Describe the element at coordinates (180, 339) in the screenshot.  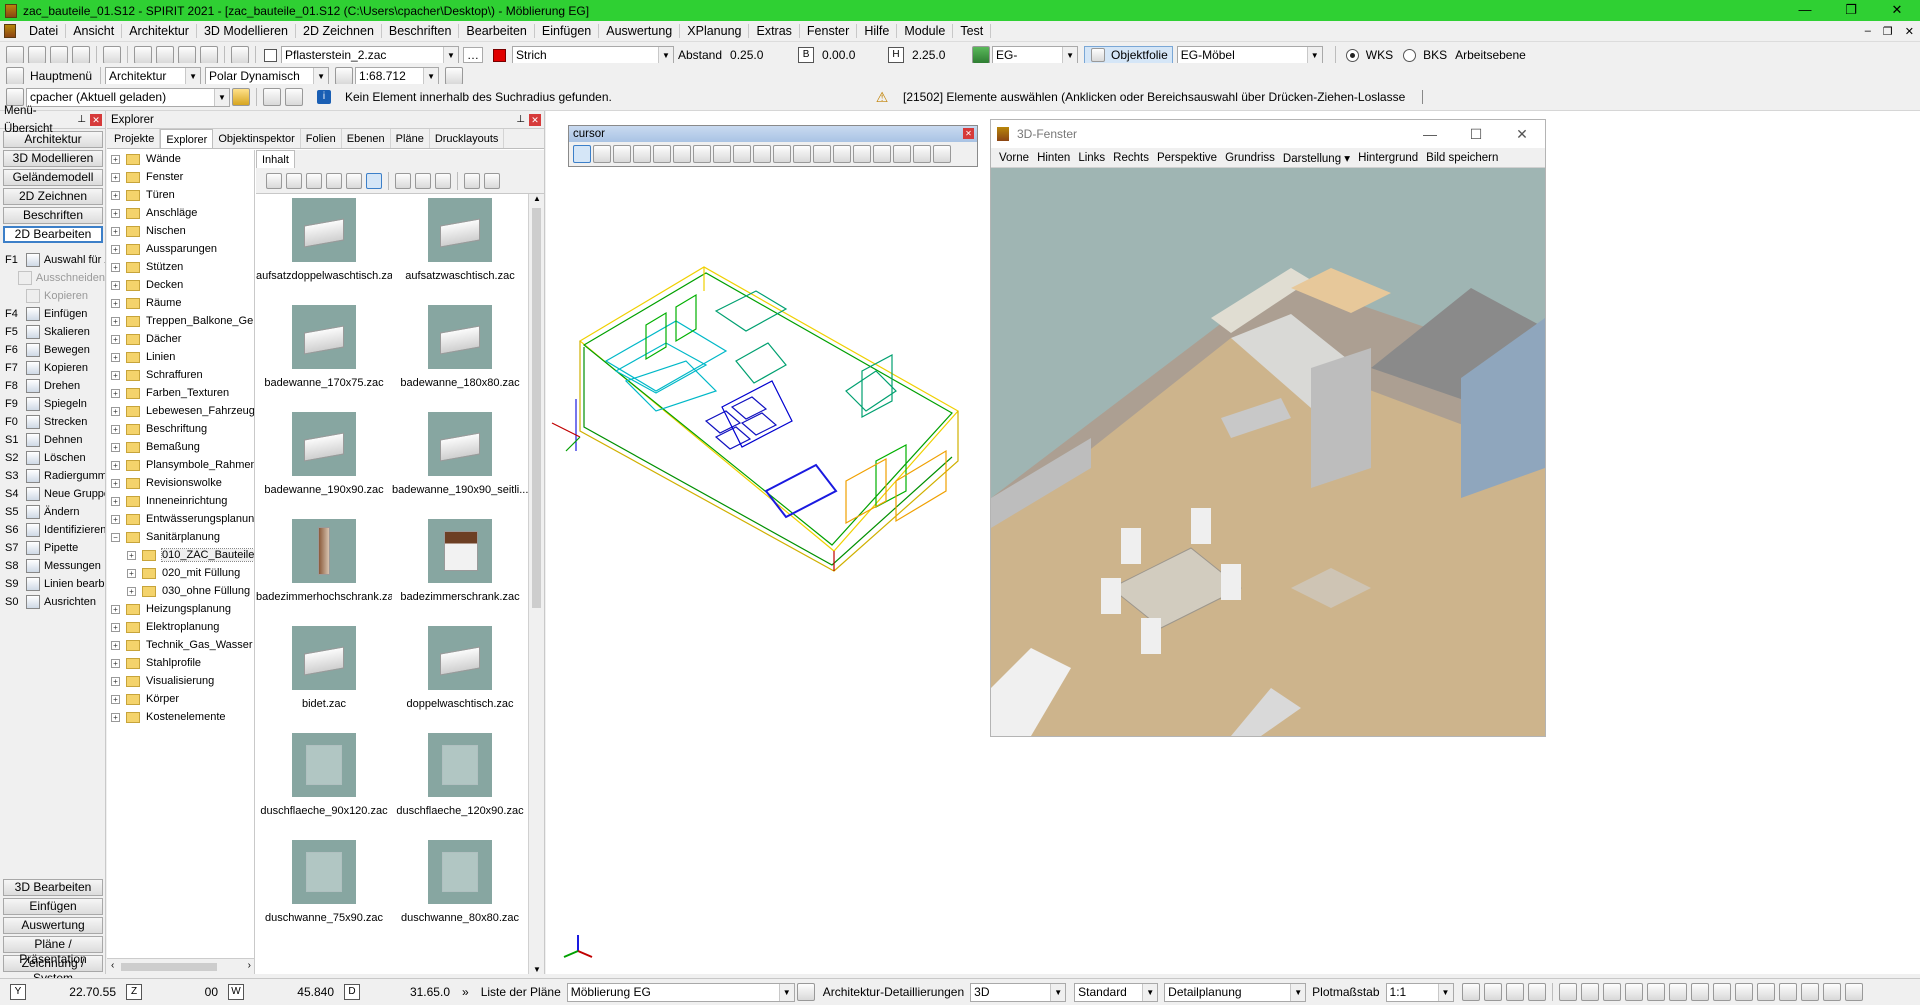
I see `tree-item: + Dächer` at that location.